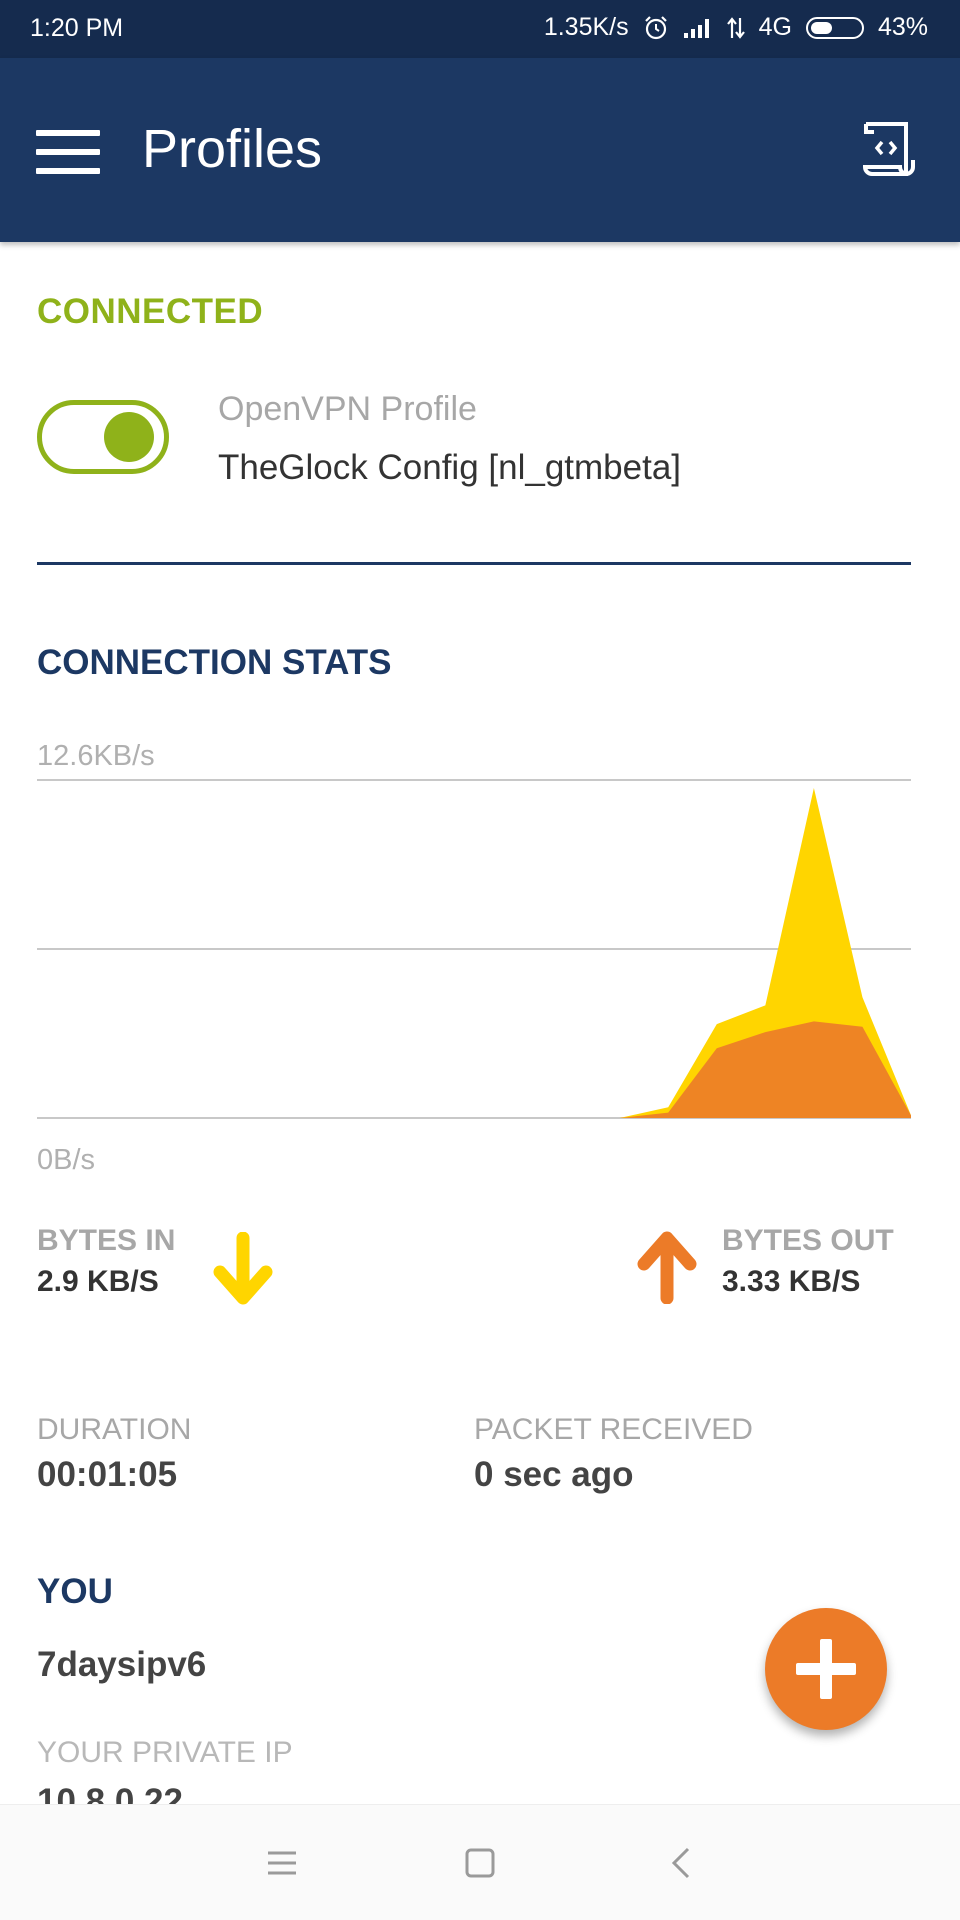 The image size is (960, 1920). I want to click on data-transfer-icon, so click(735, 28).